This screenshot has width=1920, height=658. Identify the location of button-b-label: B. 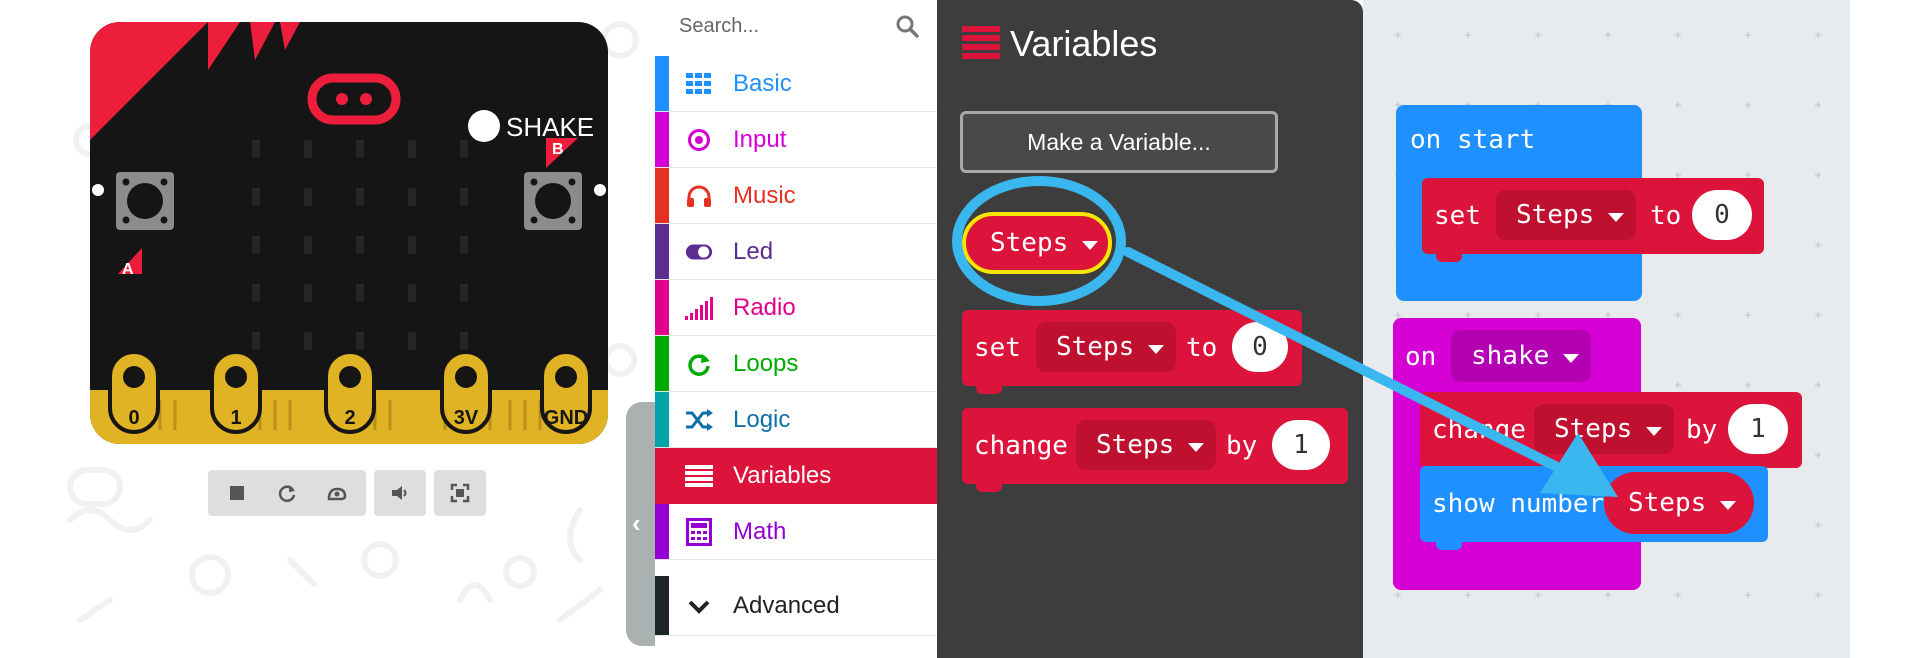
(558, 149).